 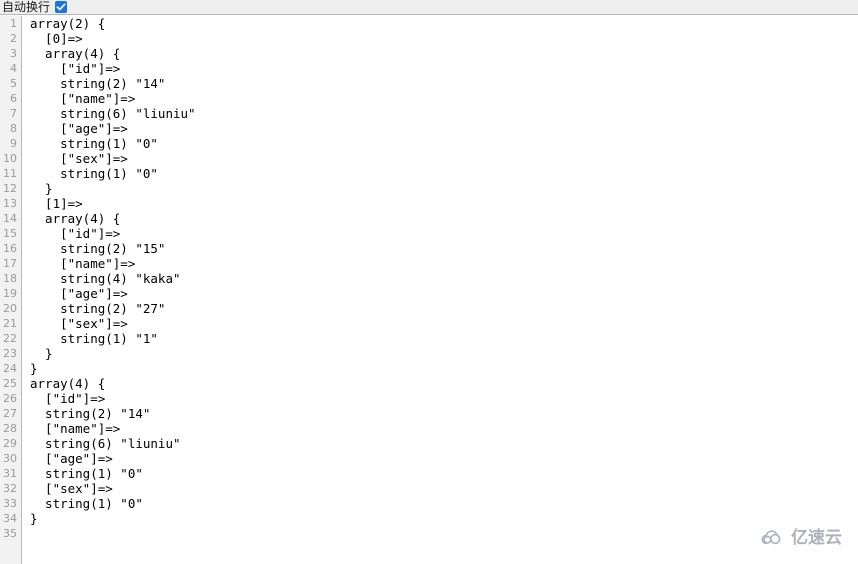 I want to click on watermark: 亿速云, so click(x=801, y=538).